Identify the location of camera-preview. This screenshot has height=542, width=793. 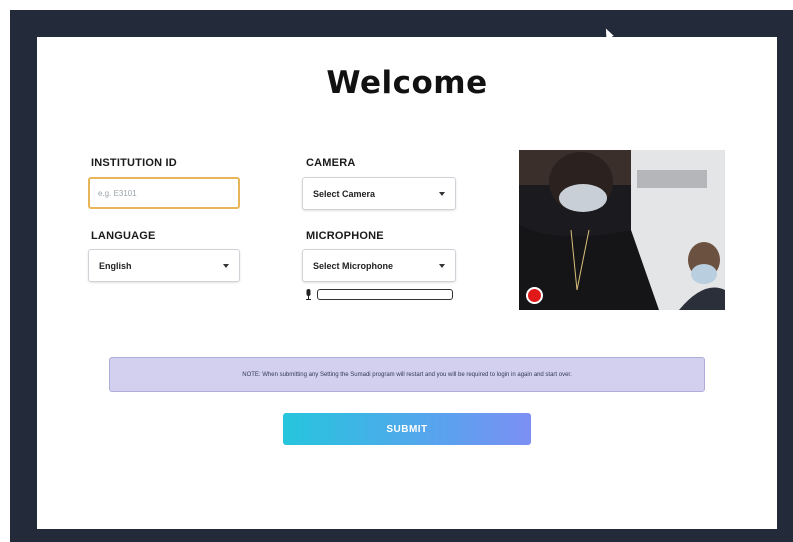
(622, 230).